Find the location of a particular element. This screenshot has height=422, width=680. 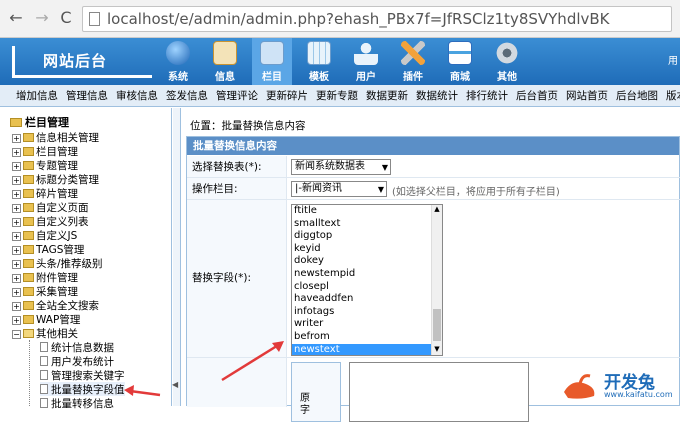

watermark-url: www.kaifatu.com is located at coordinates (638, 394).